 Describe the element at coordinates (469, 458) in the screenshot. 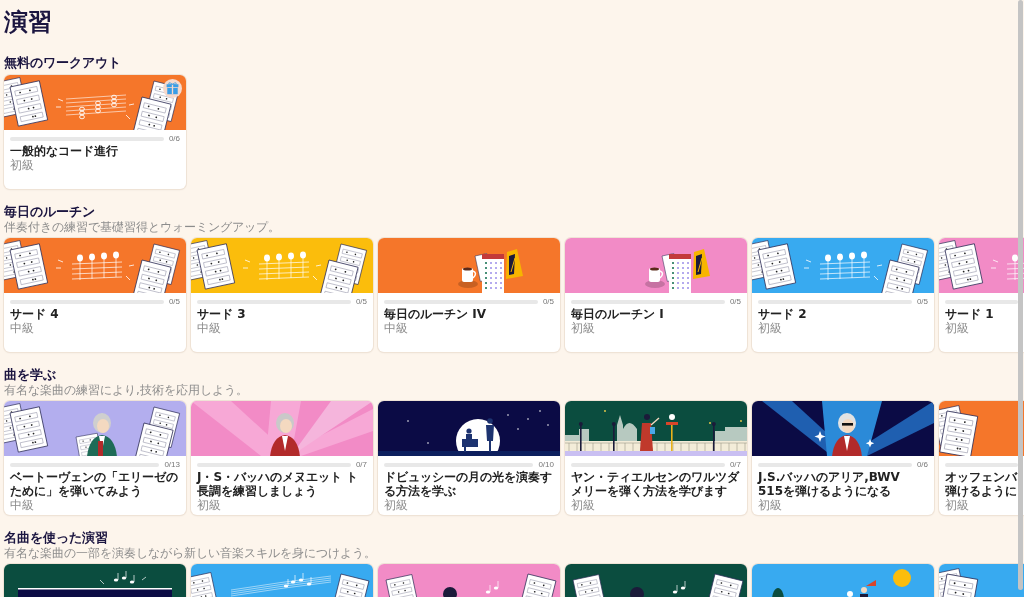

I see `course-card: 0/10 ドビュッシーの月の光を演奏する方法を学ぶ 初級` at that location.